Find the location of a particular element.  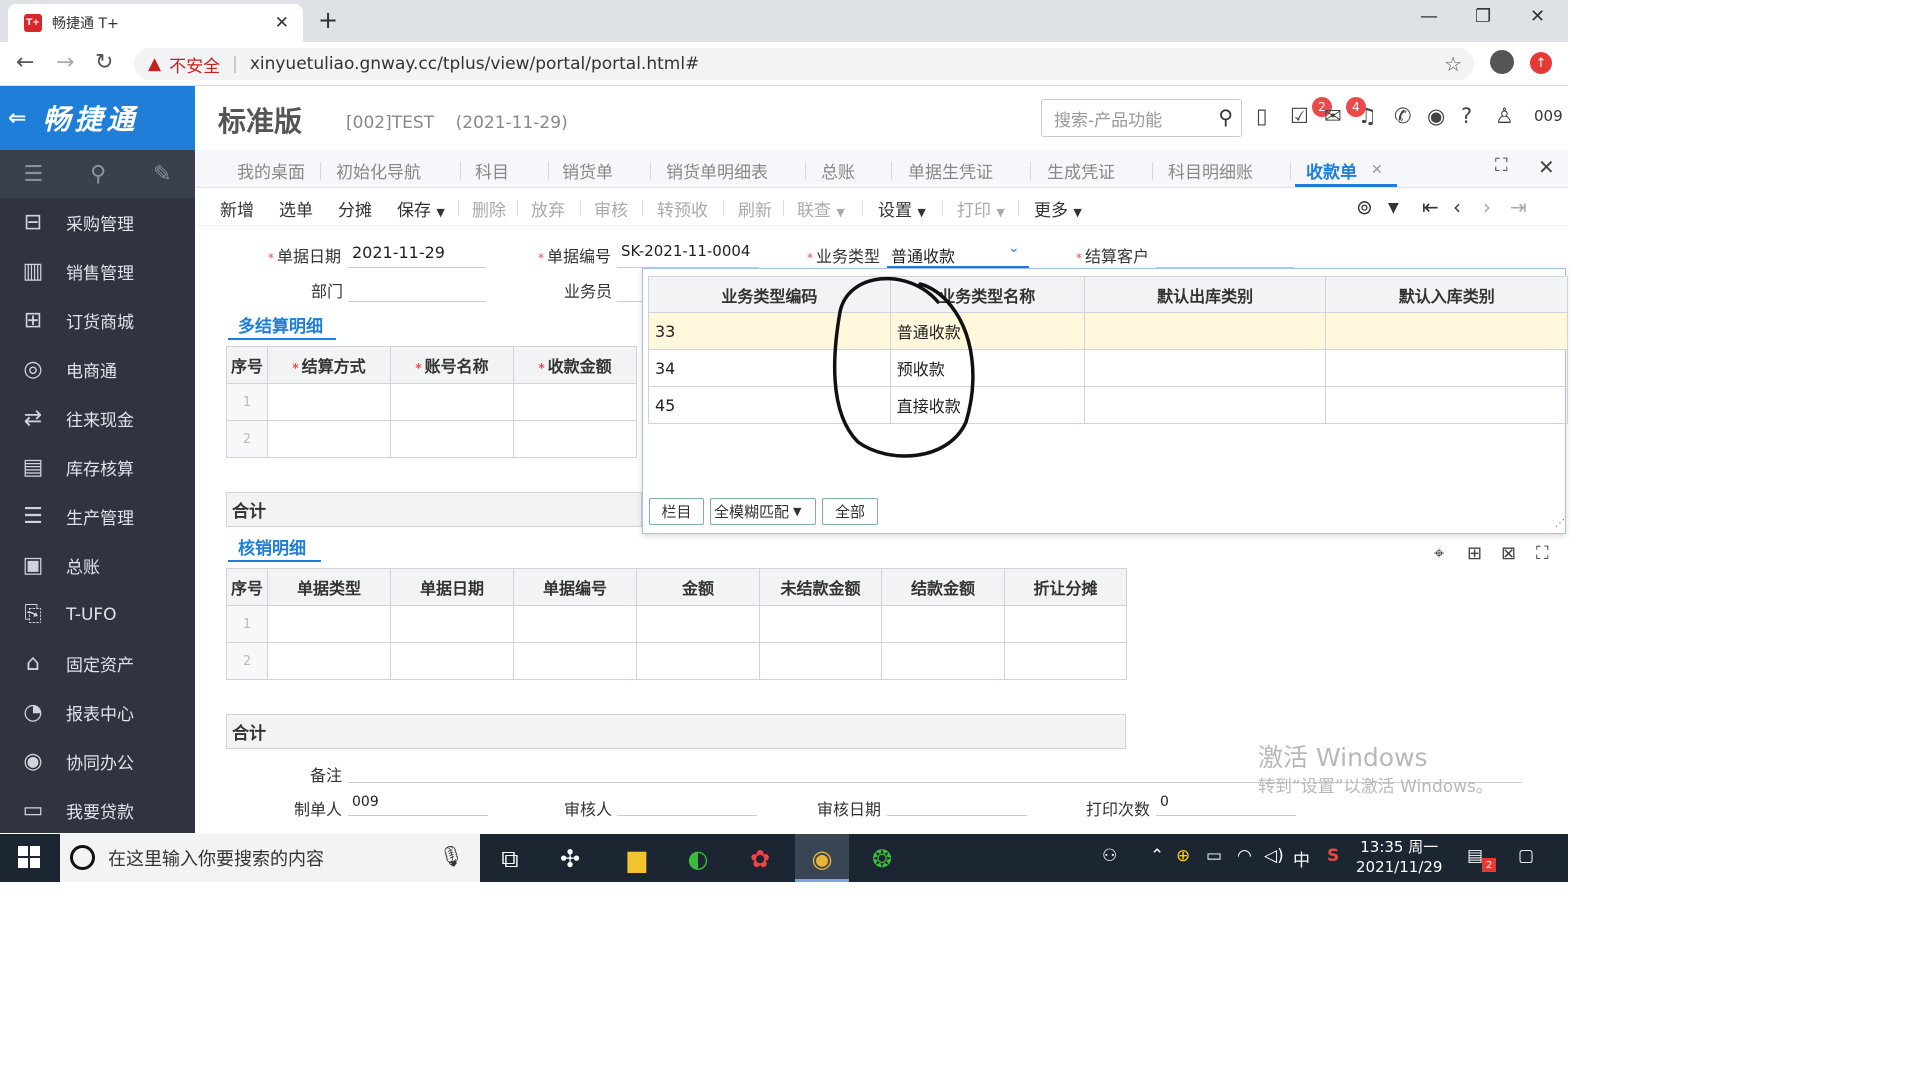

show-all-button: 全部 is located at coordinates (850, 511).